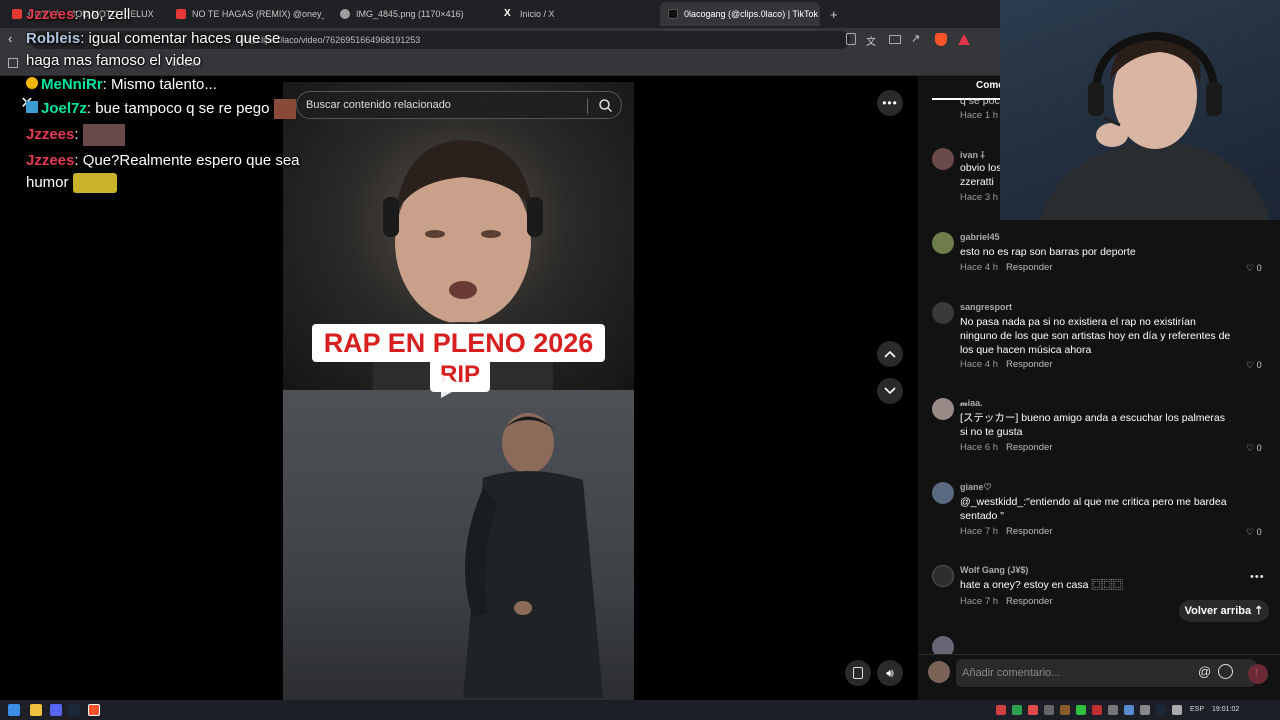 This screenshot has height=720, width=1280. What do you see at coordinates (458, 545) in the screenshot?
I see `video-frame-bottom` at bounding box center [458, 545].